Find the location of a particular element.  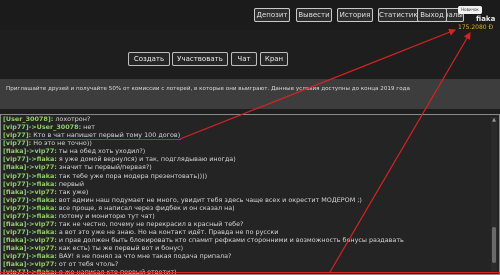

faucet-button: Кран is located at coordinates (274, 59).